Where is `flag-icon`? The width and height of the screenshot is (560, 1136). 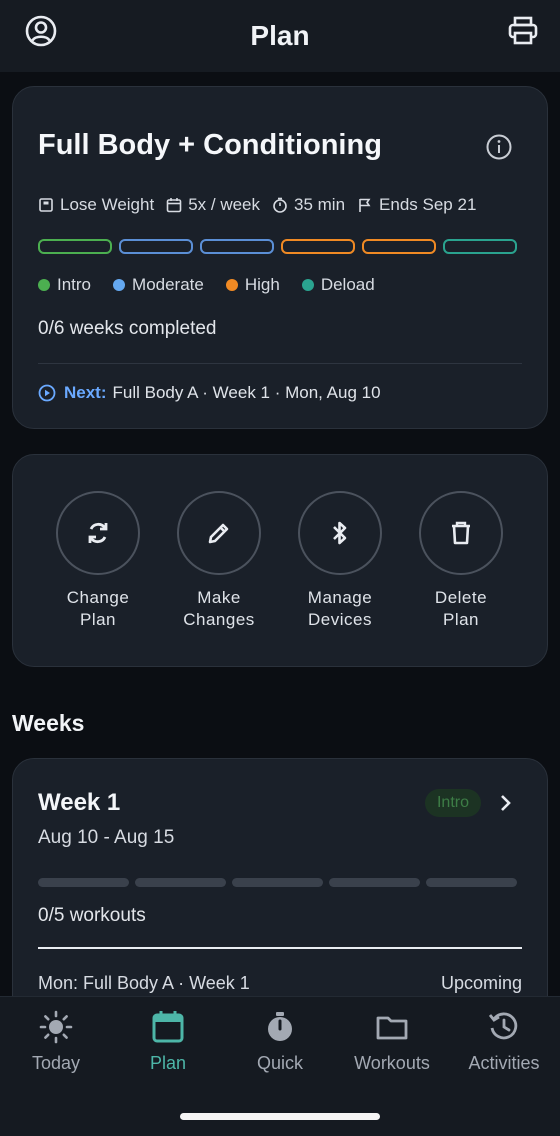 flag-icon is located at coordinates (365, 205).